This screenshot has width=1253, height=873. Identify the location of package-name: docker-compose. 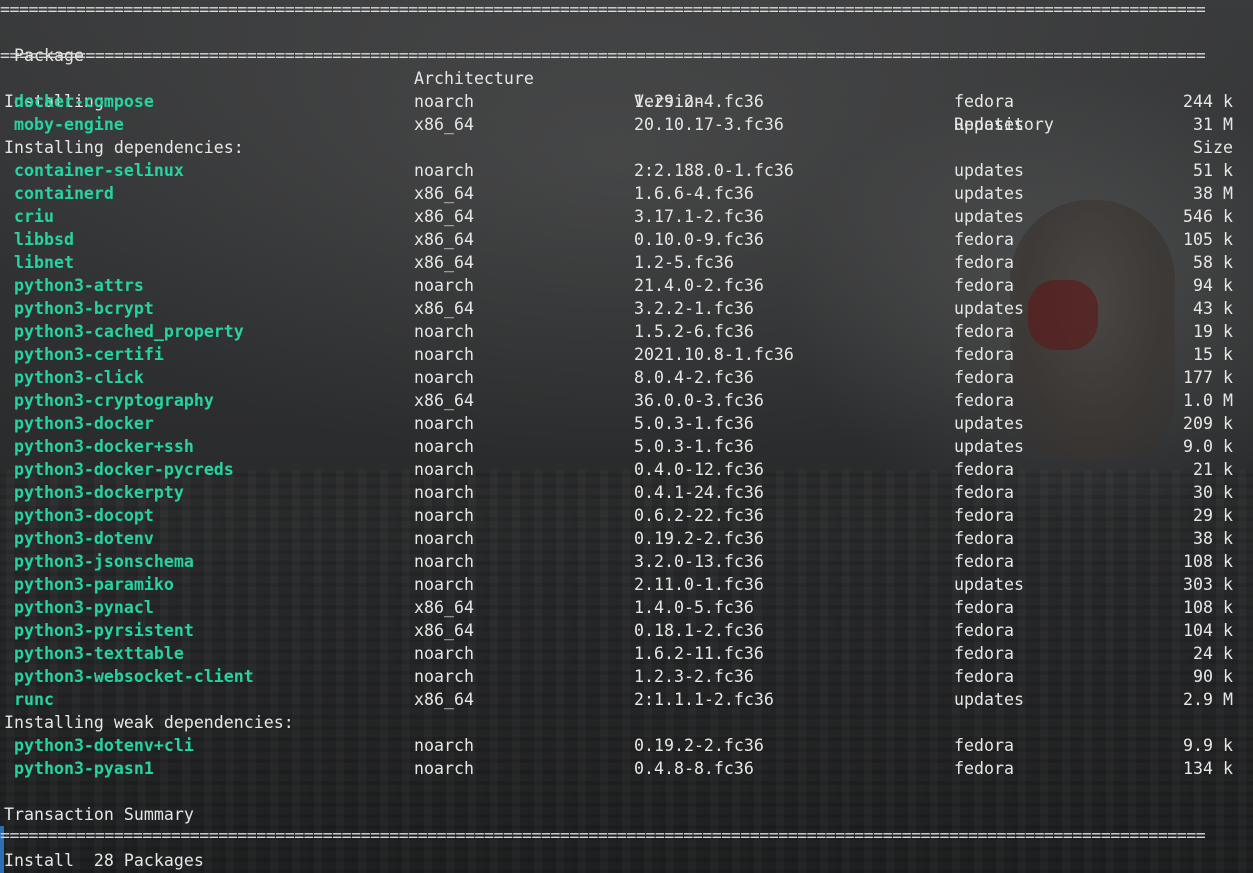
(84, 101).